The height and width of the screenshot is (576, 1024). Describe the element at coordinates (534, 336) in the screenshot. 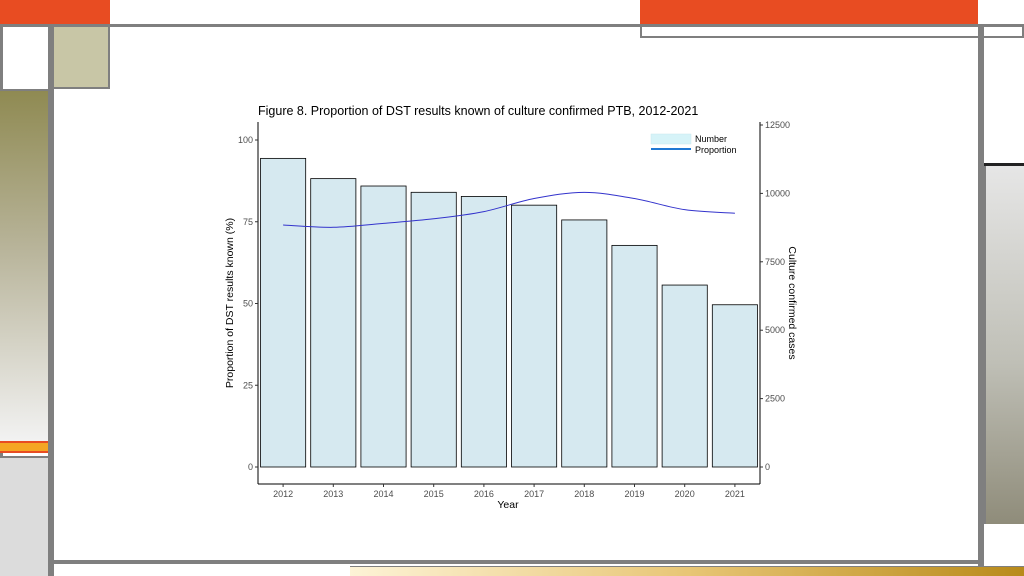

I see `bar-2017` at that location.